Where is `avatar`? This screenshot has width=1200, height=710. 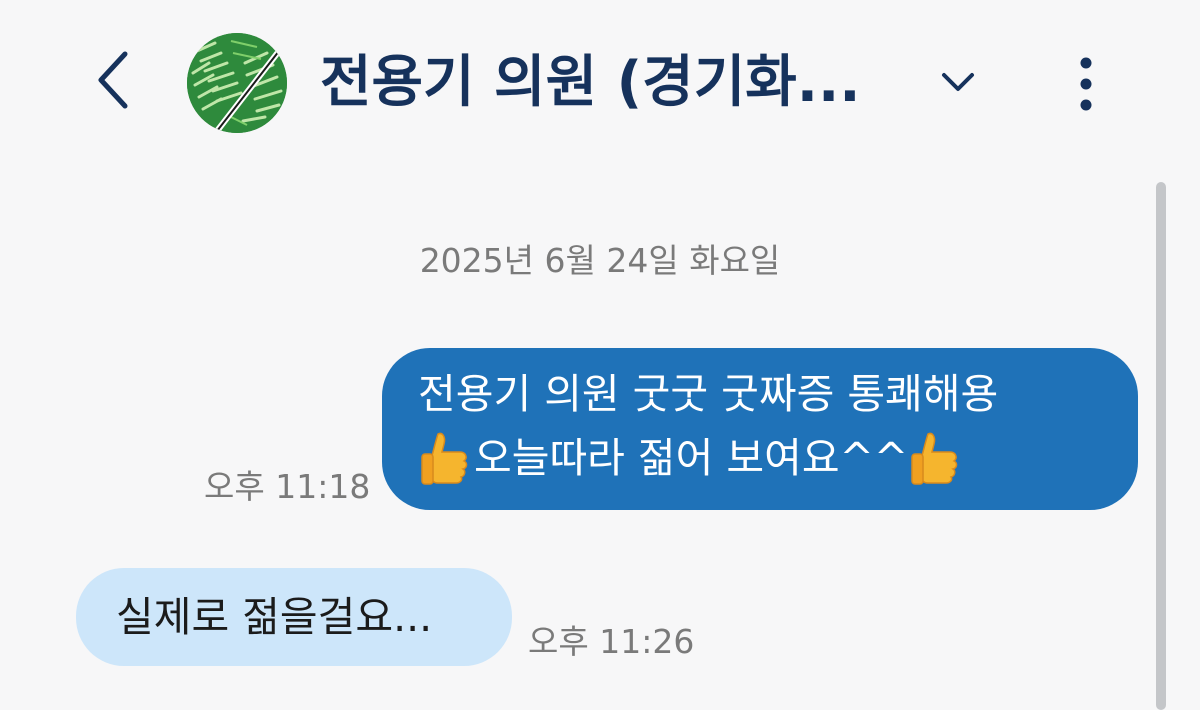 avatar is located at coordinates (237, 83).